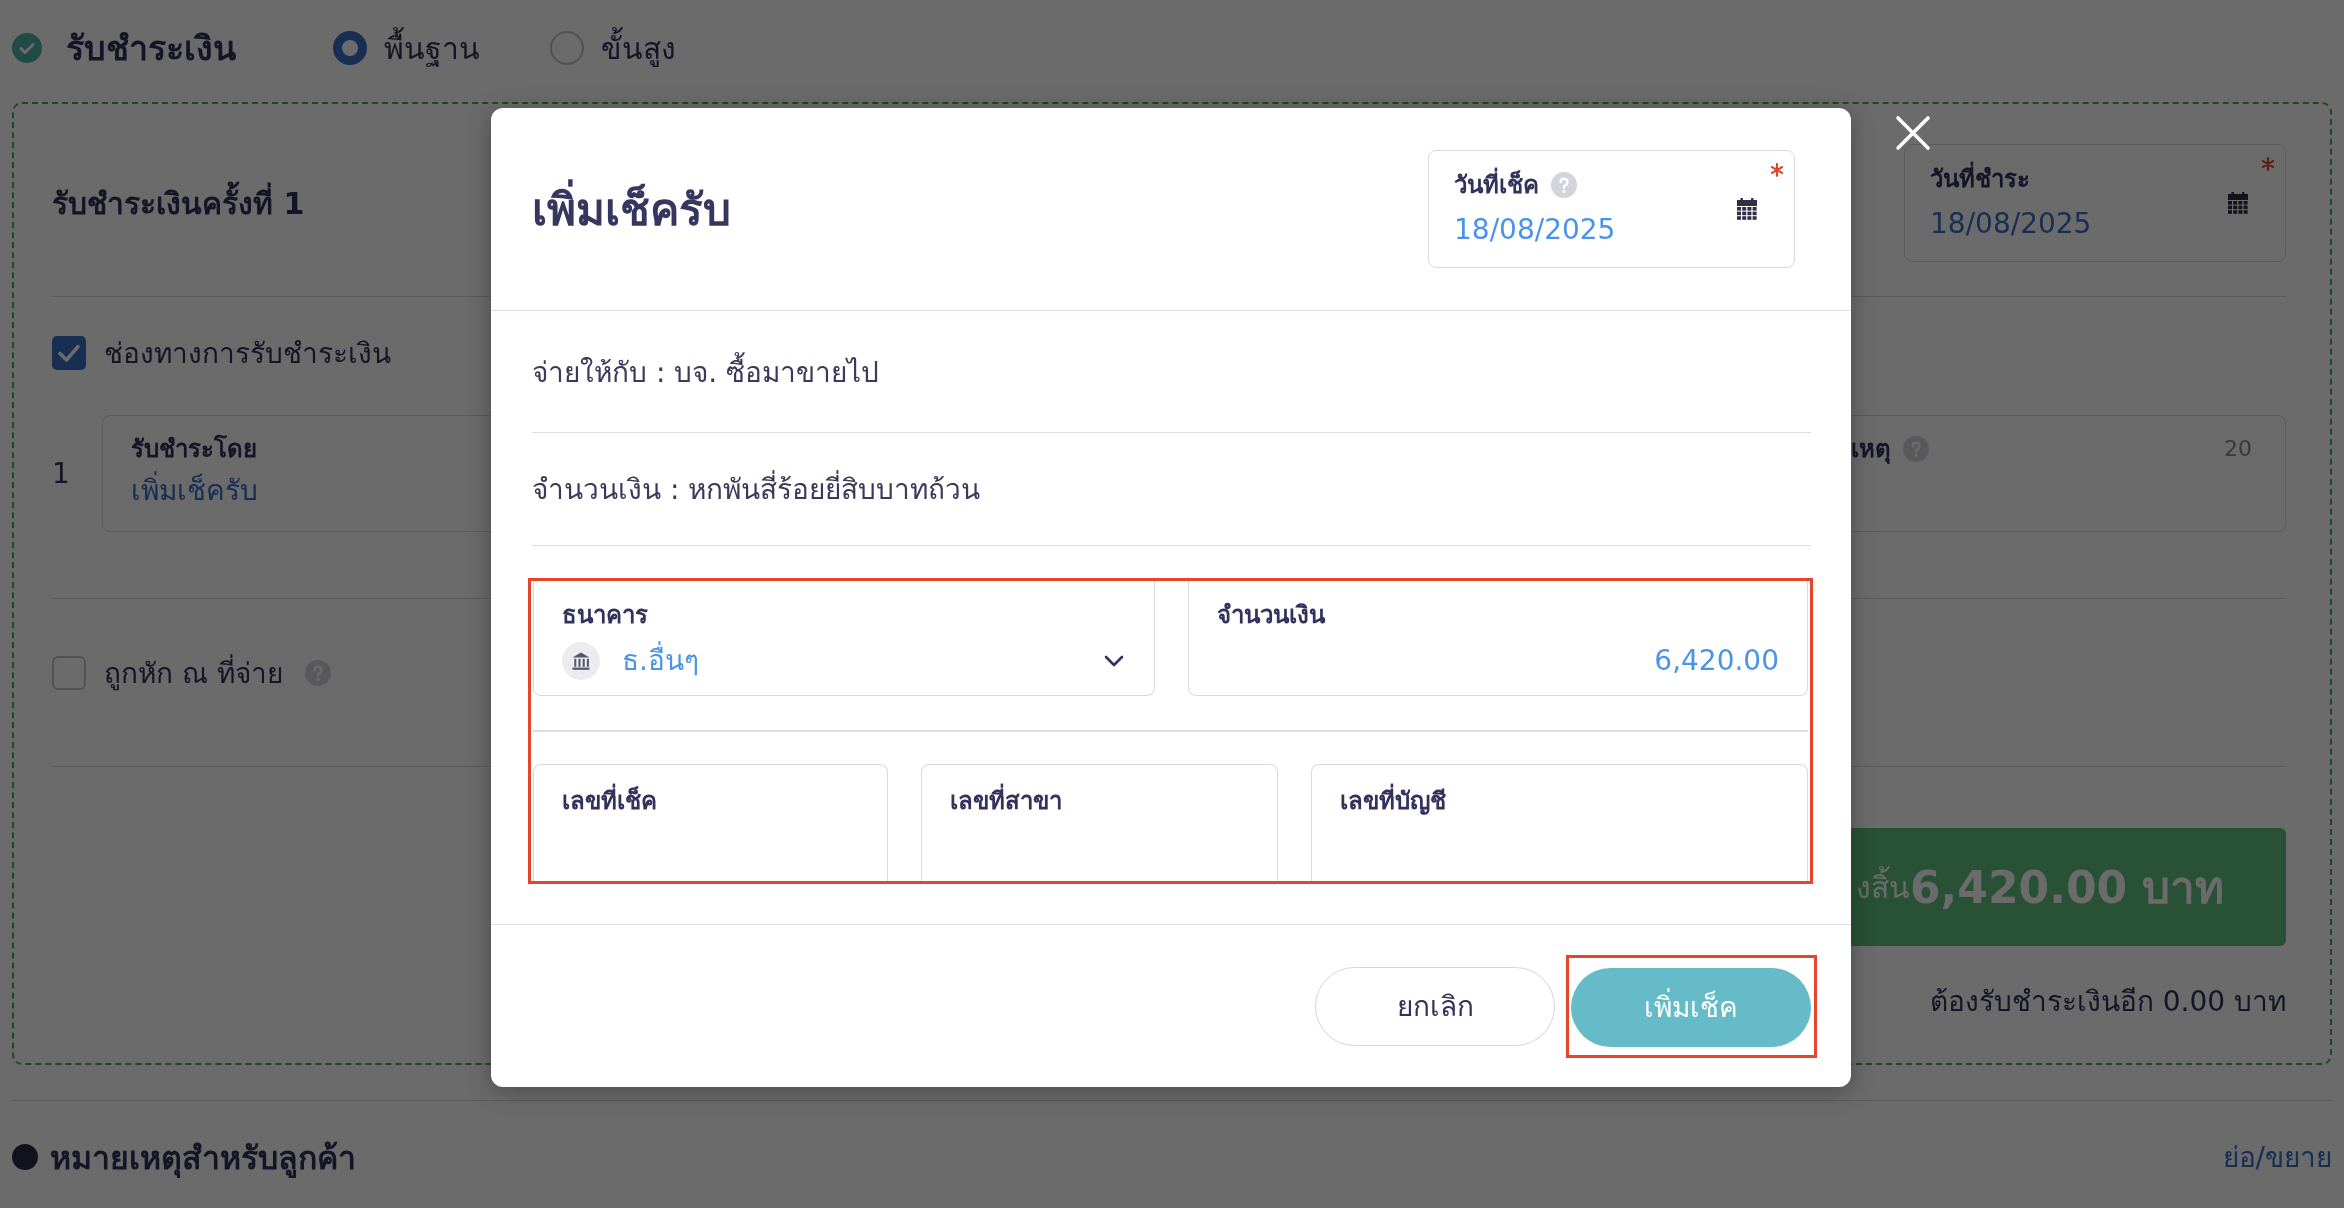 This screenshot has width=2344, height=1208. Describe the element at coordinates (609, 800) in the screenshot. I see `field-label: เลขที่เช็ค` at that location.